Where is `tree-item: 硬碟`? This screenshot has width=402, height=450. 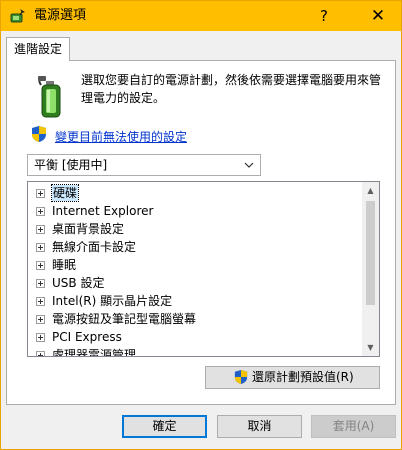
tree-item: 硬碟 is located at coordinates (195, 193).